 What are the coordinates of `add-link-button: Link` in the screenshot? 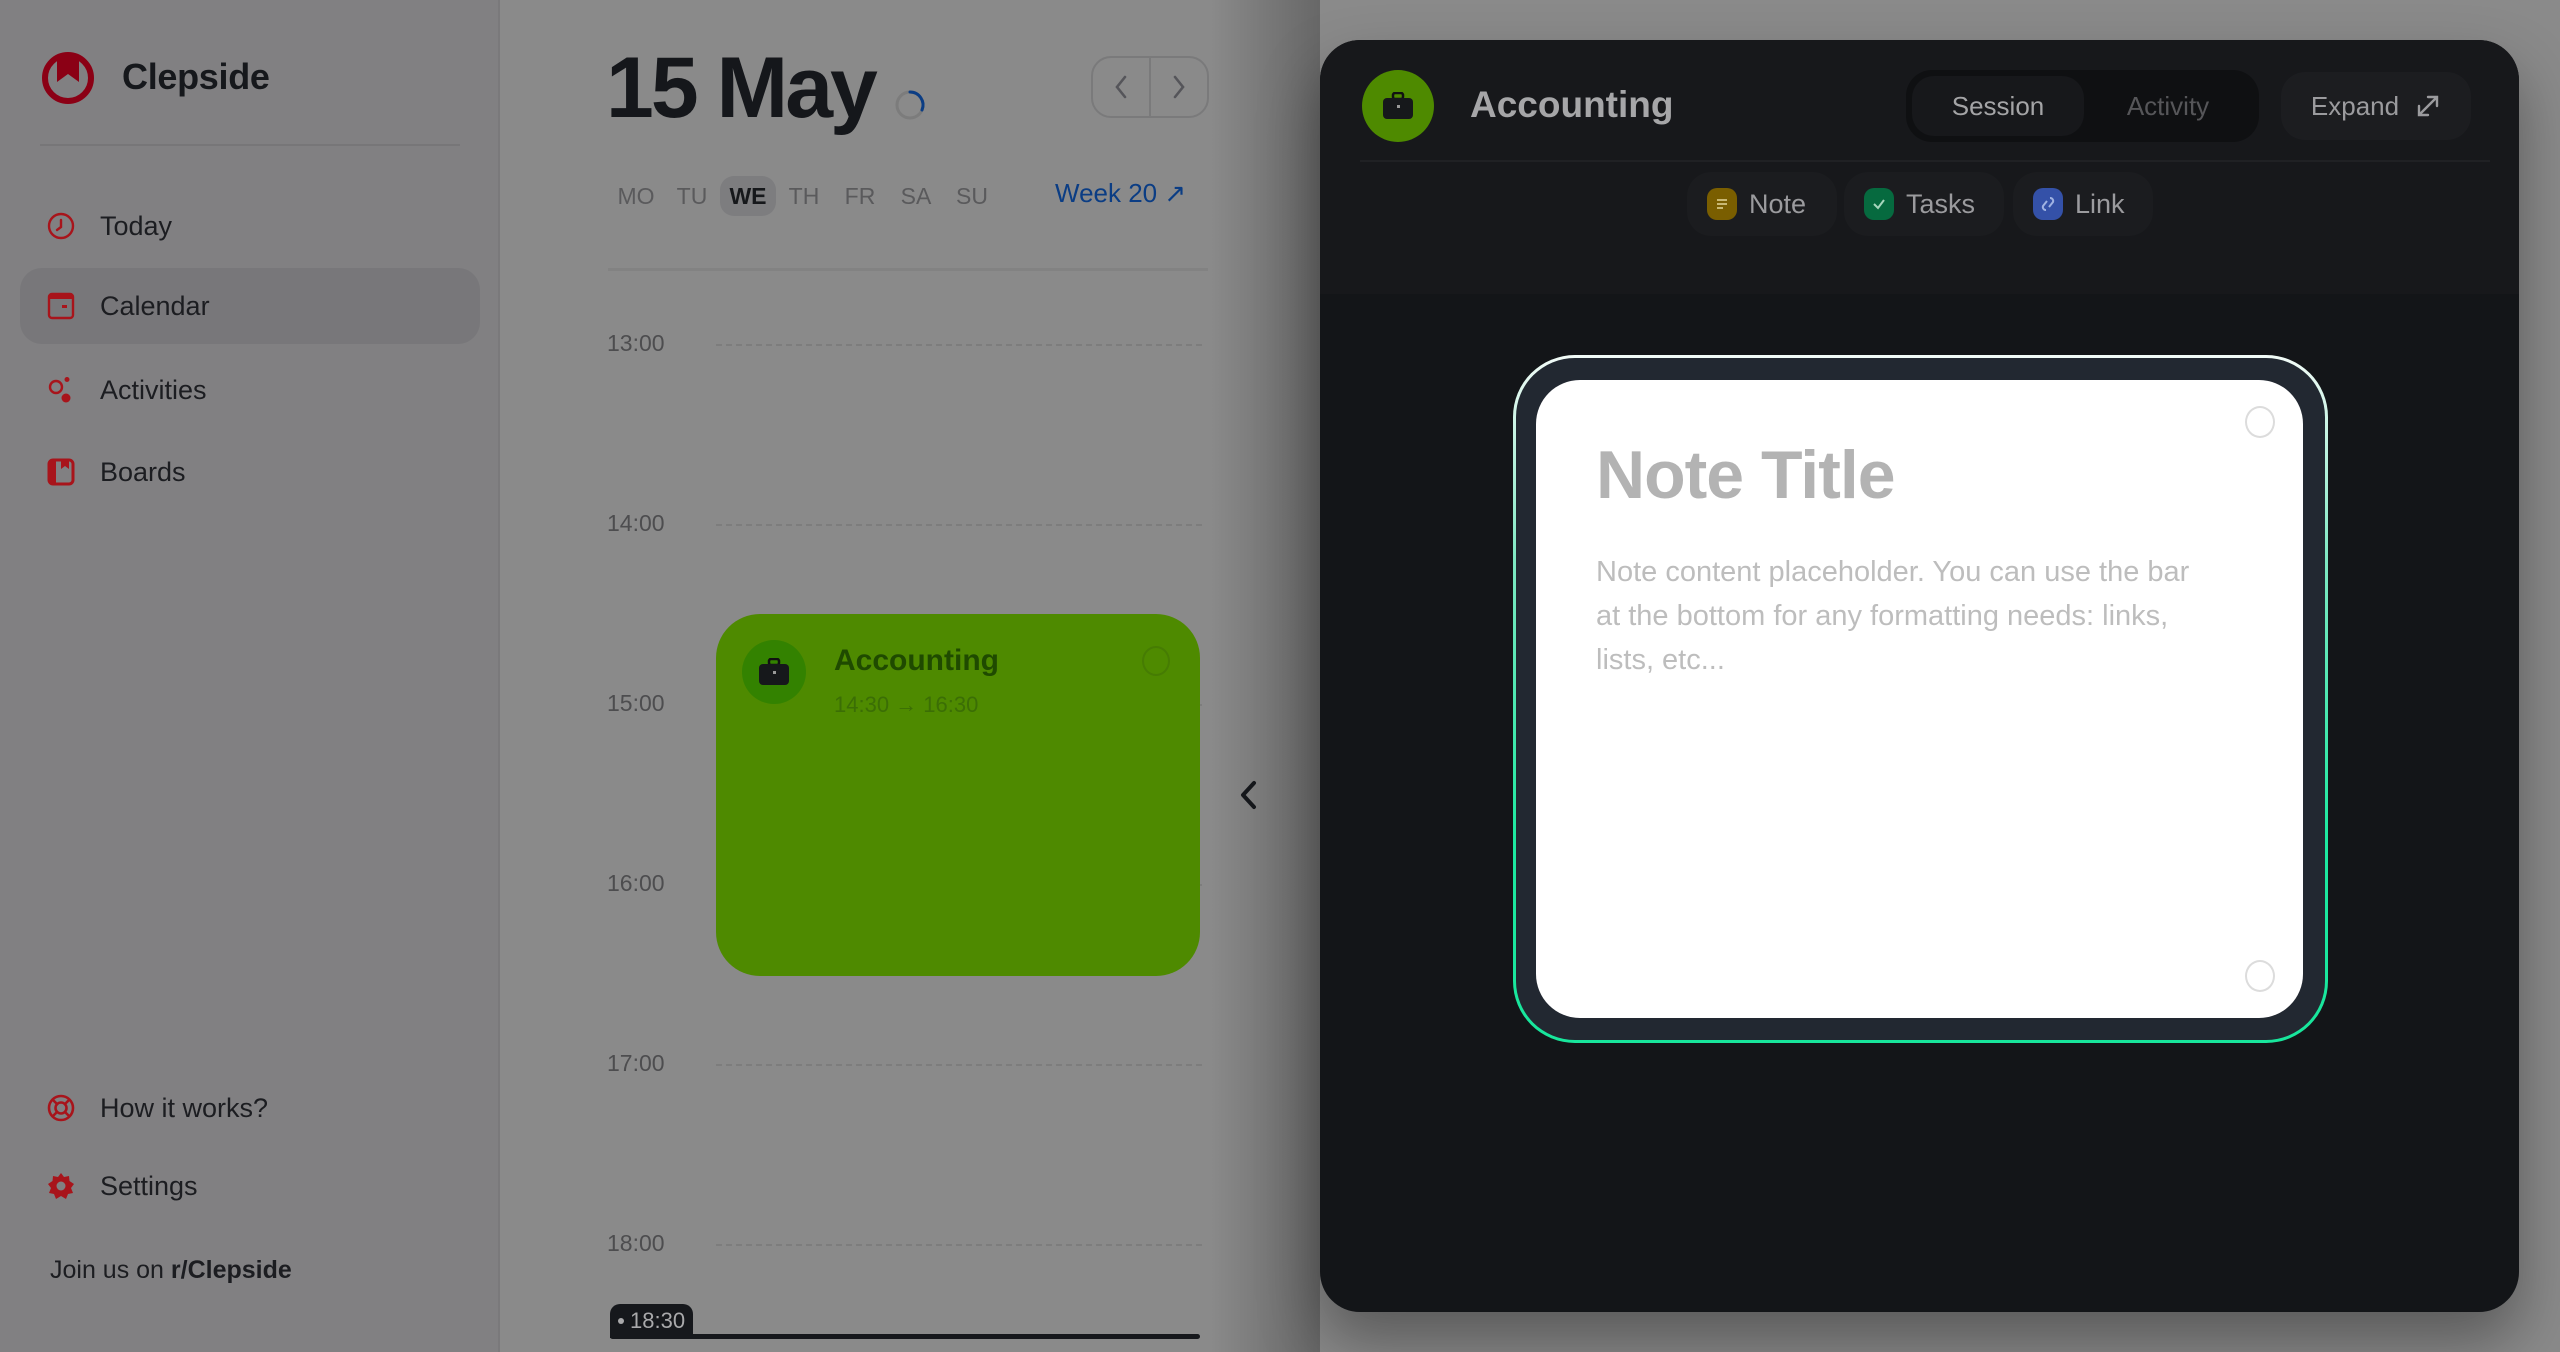 It's located at (2083, 204).